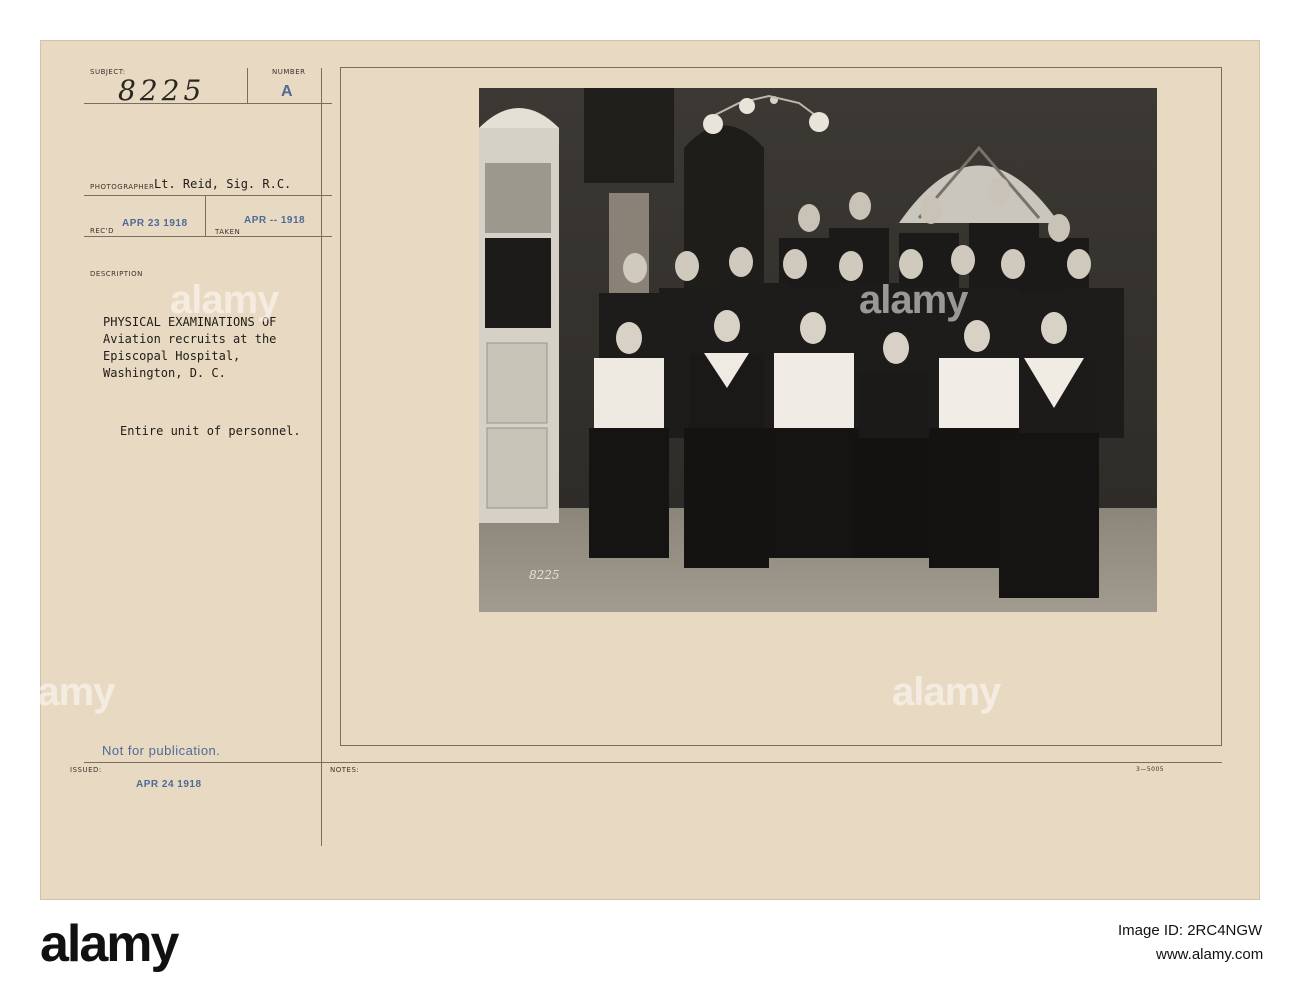 The width and height of the screenshot is (1300, 982). Describe the element at coordinates (247, 86) in the screenshot. I see `subject-number-divider` at that location.